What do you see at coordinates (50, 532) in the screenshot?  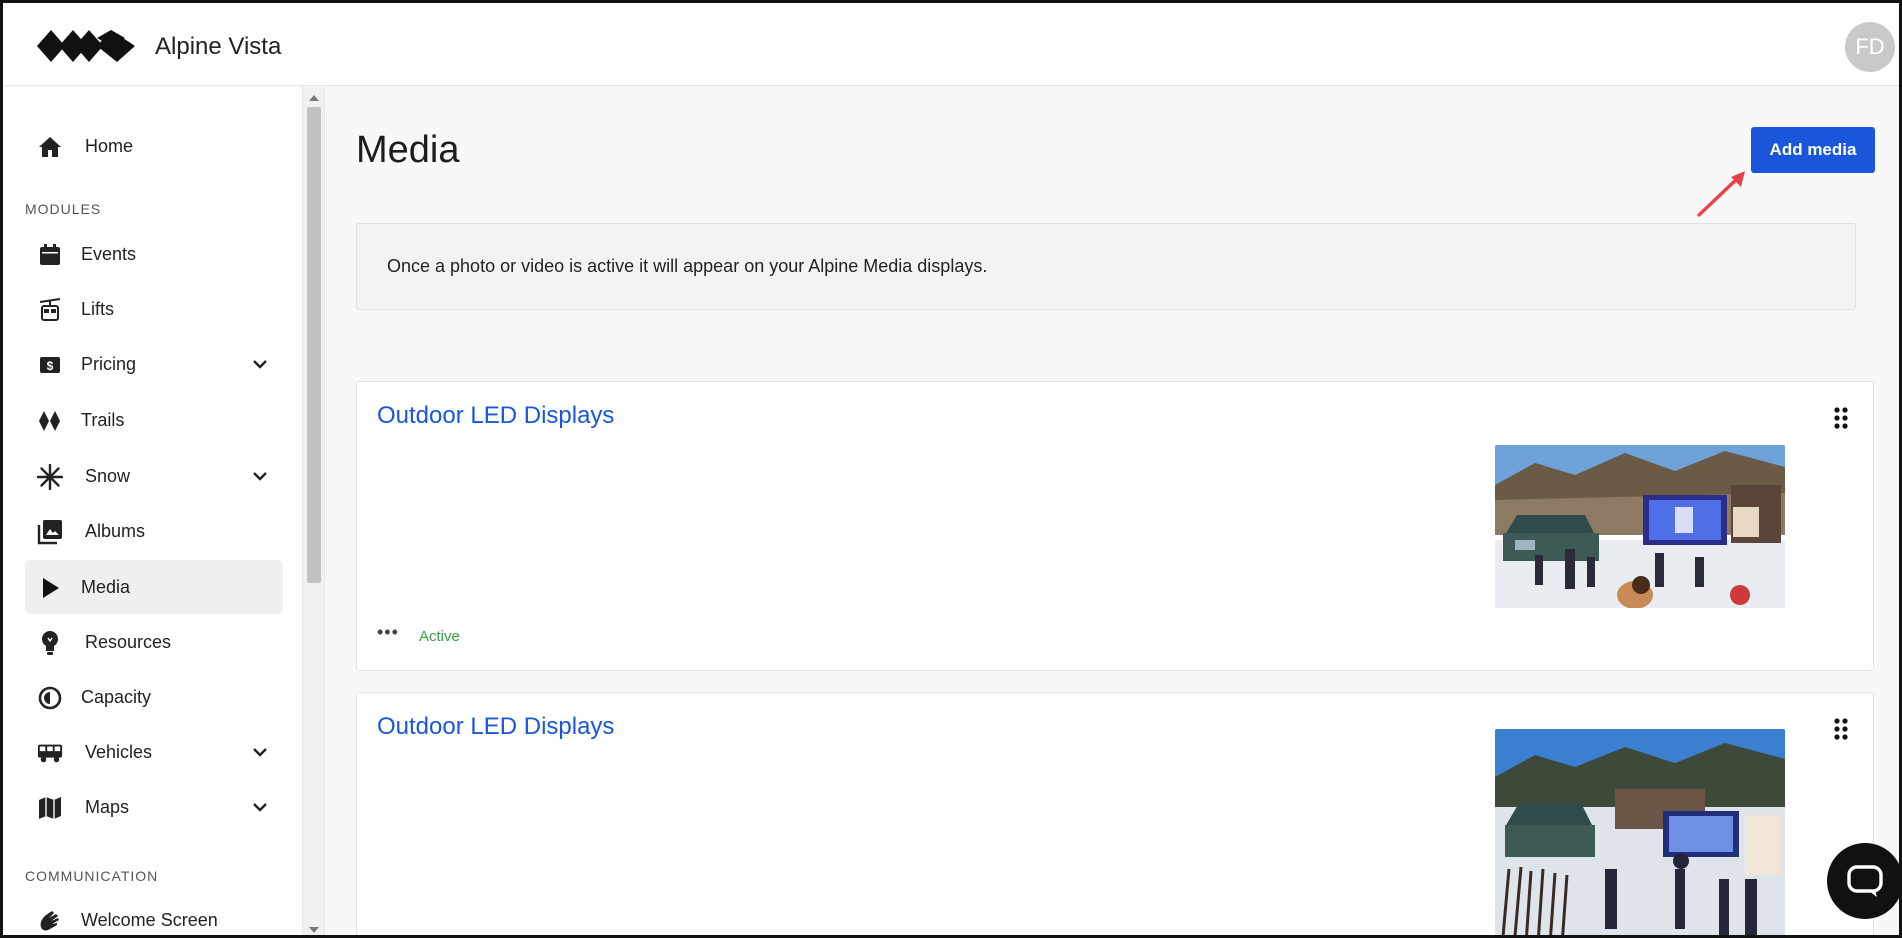 I see `photo-album-icon` at bounding box center [50, 532].